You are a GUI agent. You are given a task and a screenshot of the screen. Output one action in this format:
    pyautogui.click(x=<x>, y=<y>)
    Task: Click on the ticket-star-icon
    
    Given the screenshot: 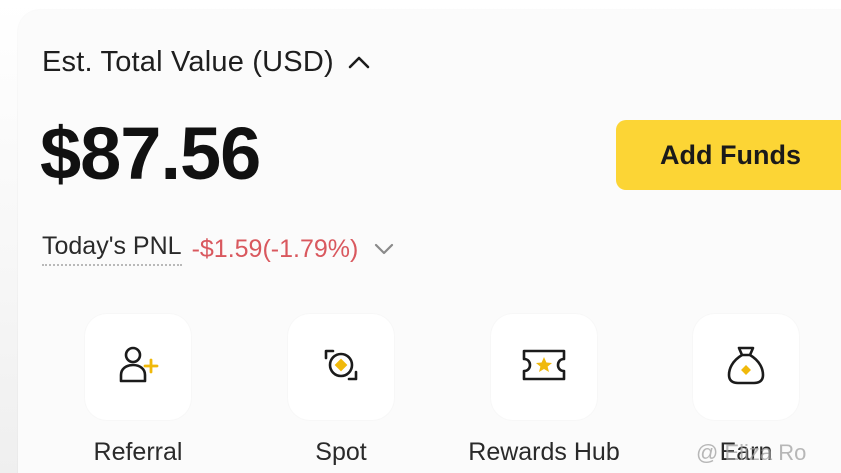 What is the action you would take?
    pyautogui.click(x=544, y=367)
    